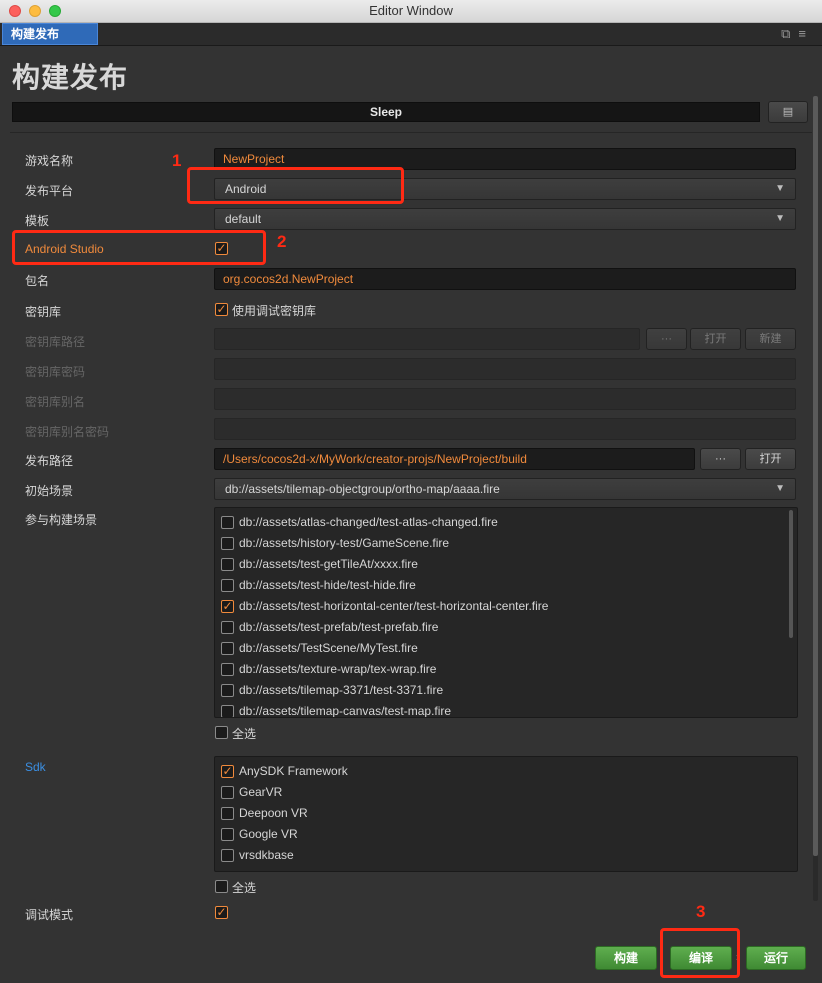 The height and width of the screenshot is (983, 822). I want to click on sdk-list-item-checkbox: ✓, so click(227, 771).